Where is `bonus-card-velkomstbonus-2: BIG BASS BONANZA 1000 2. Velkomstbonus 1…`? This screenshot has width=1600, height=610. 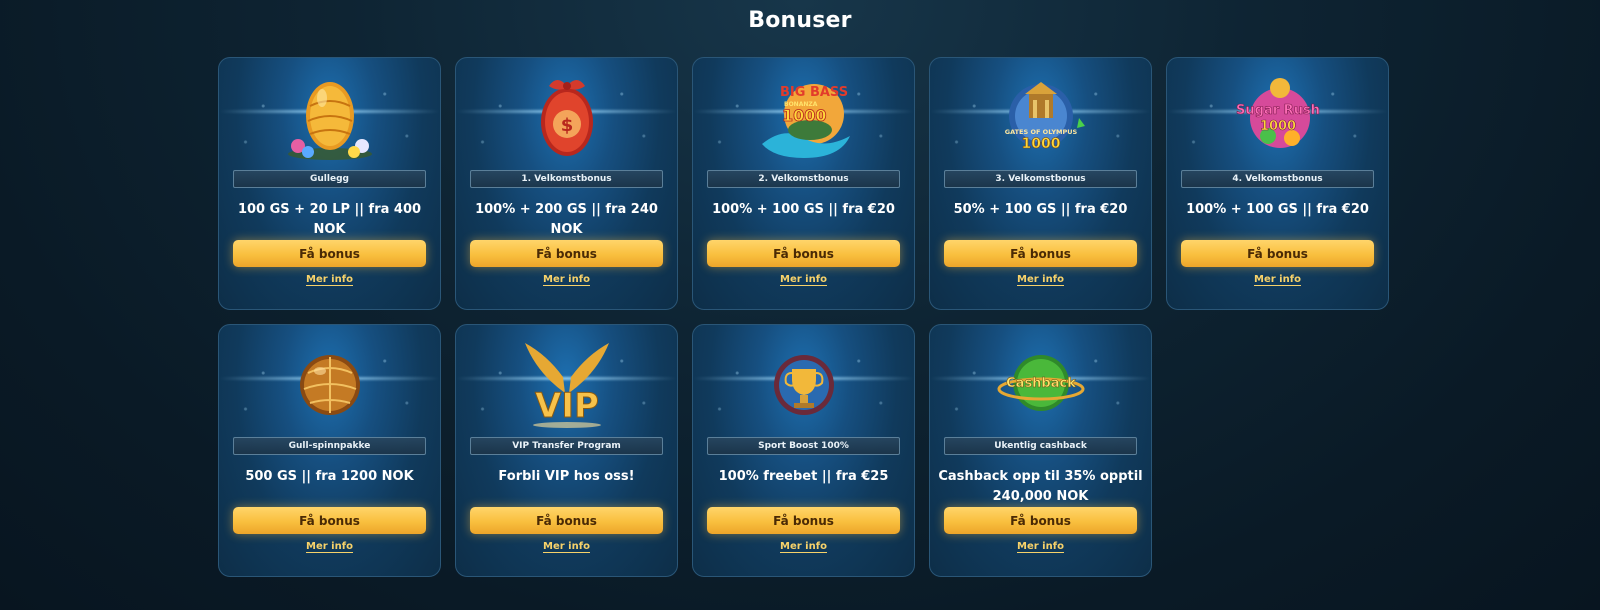 bonus-card-velkomstbonus-2: BIG BASS BONANZA 1000 2. Velkomstbonus 1… is located at coordinates (803, 183).